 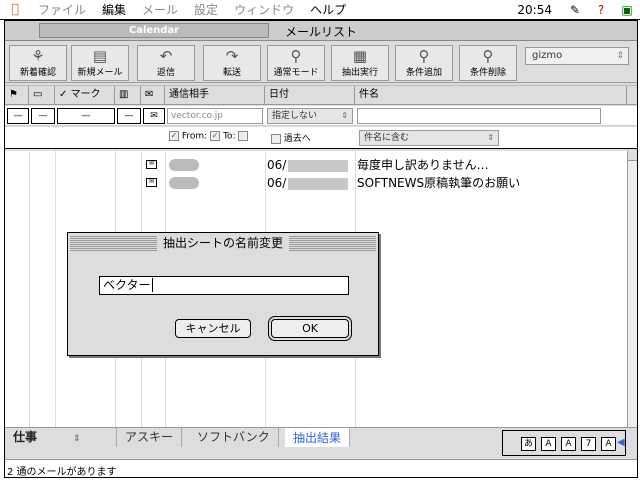 I want to click on tab-work: 仕事 ⇕, so click(x=61, y=437).